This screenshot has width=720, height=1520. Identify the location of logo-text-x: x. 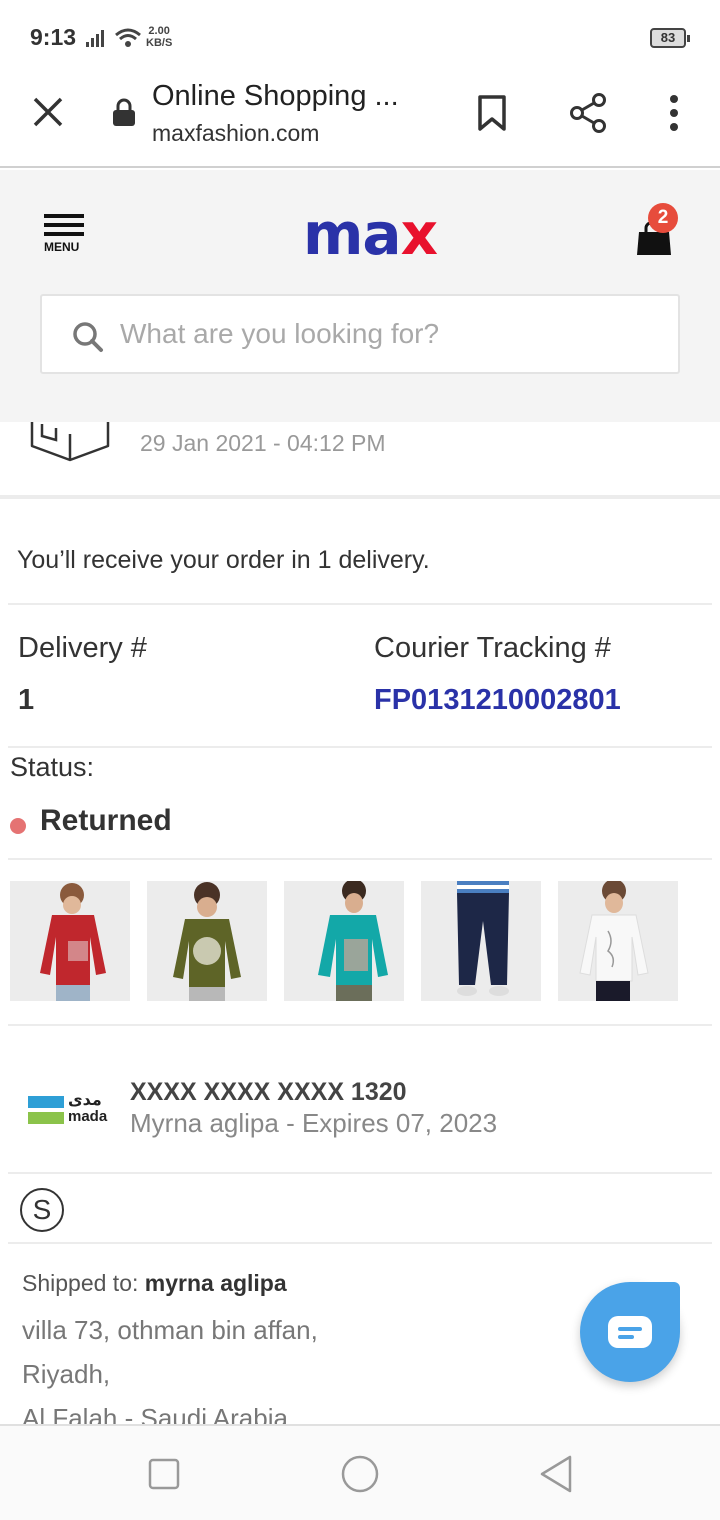
(419, 234).